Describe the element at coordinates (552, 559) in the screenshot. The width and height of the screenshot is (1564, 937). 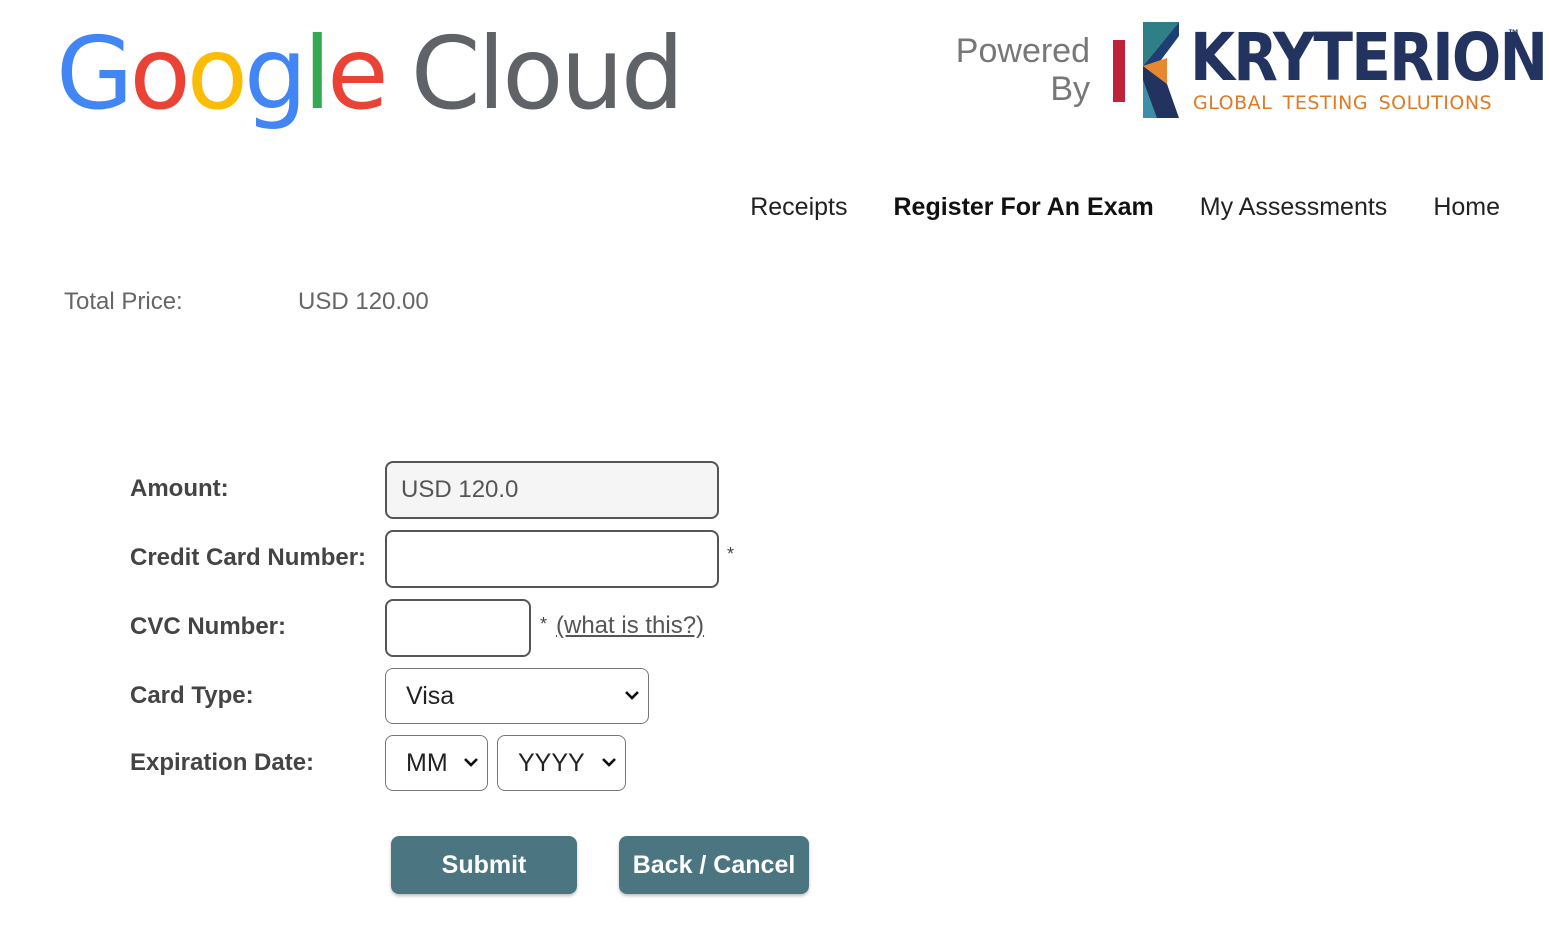
I see `credit-card-number-input` at that location.